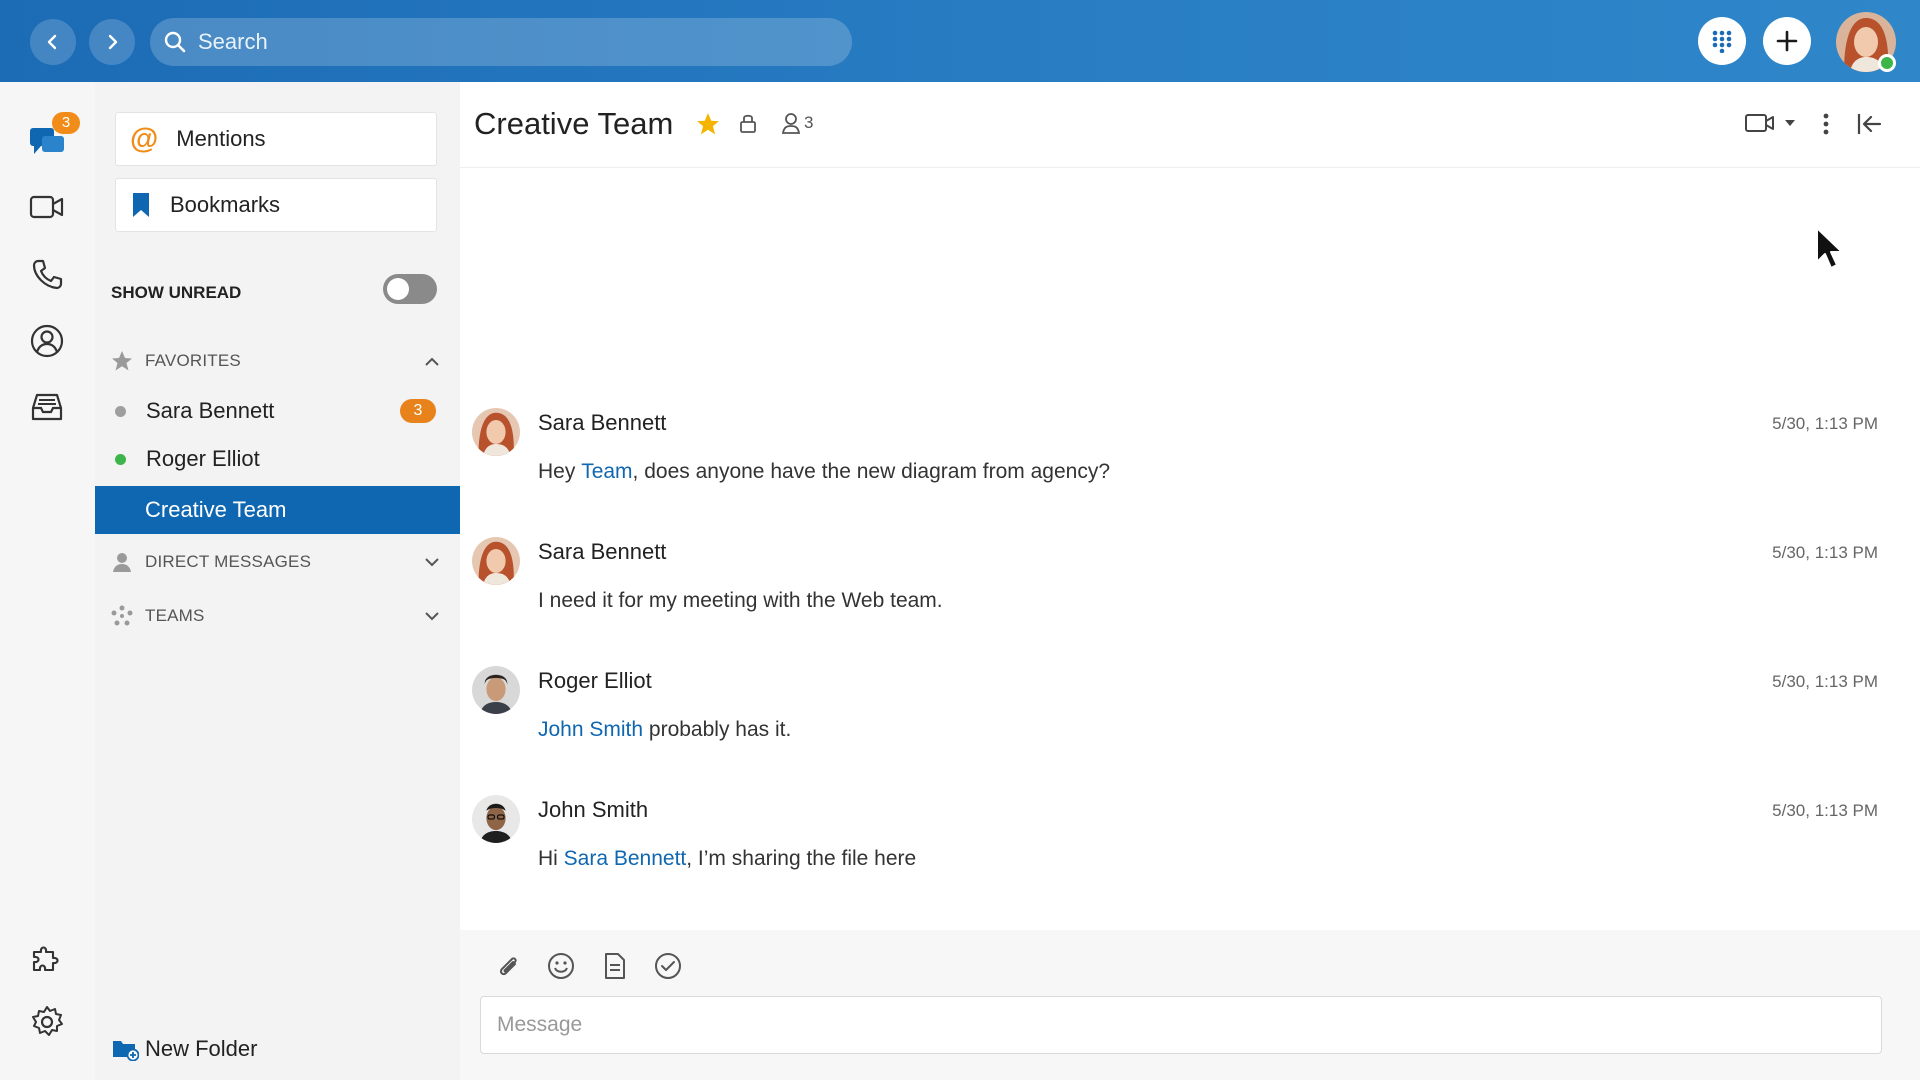 This screenshot has width=1920, height=1080. Describe the element at coordinates (276, 616) in the screenshot. I see `teams-header: TEAMS` at that location.